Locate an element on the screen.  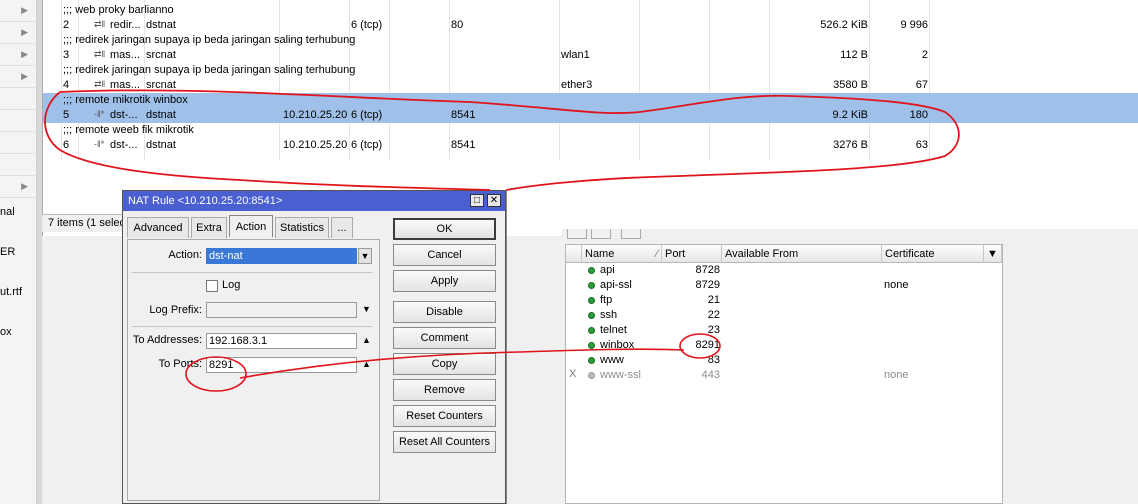
action-label: Action: is located at coordinates (185, 255).